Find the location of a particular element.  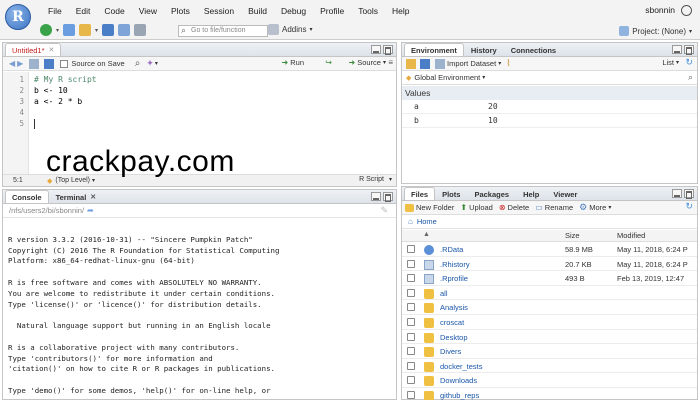

close-icon: ✕ is located at coordinates (52, 50).